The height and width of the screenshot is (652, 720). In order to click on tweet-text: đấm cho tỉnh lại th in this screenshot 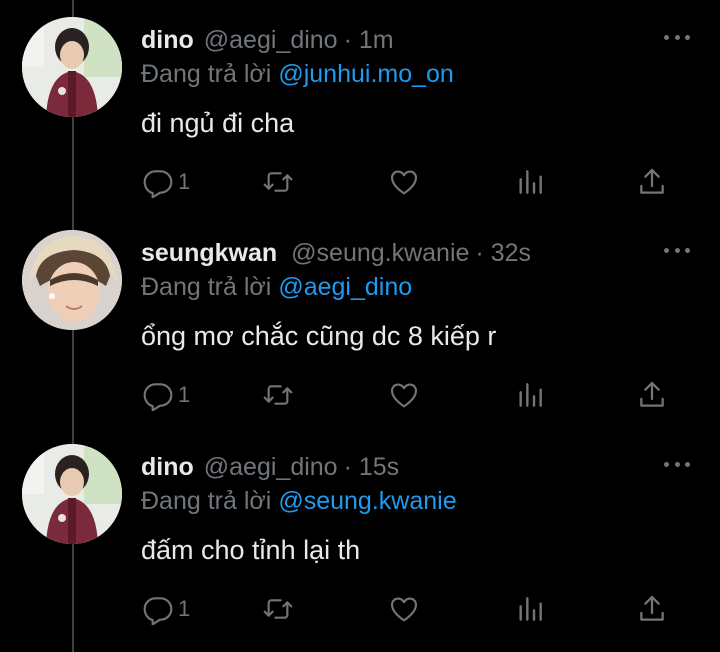, I will do `click(251, 550)`.